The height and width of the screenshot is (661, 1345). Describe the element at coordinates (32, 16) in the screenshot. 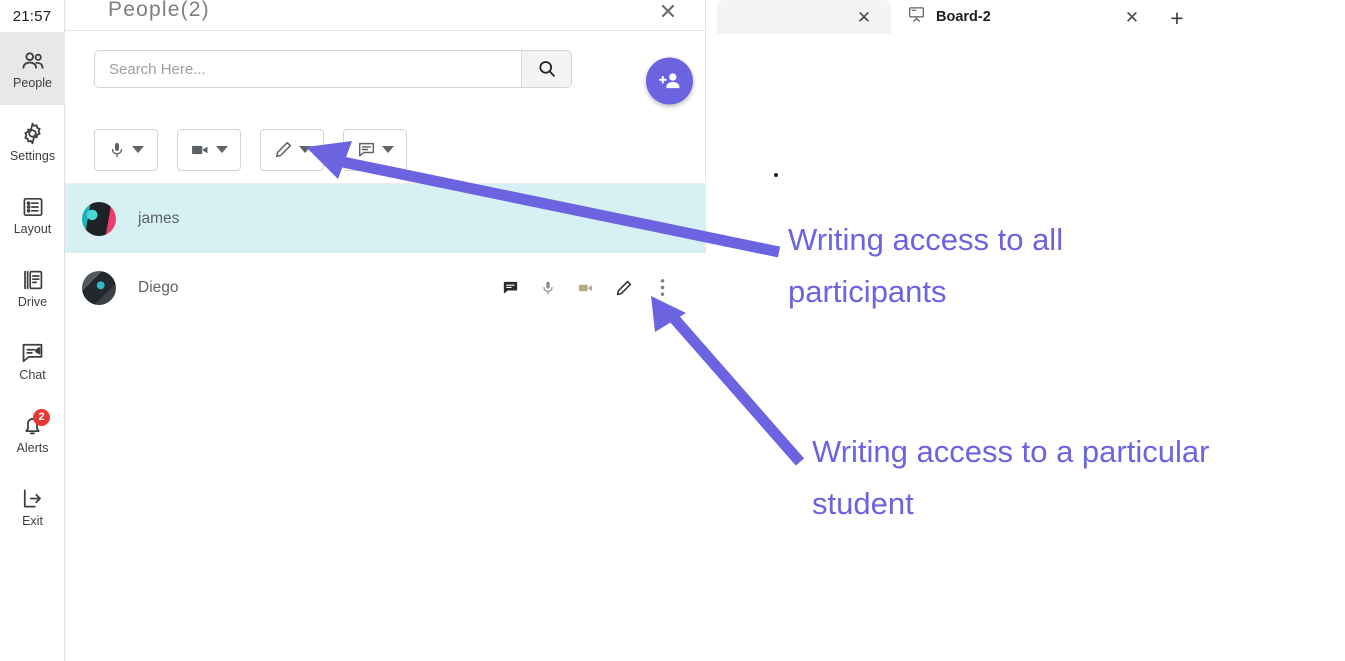

I see `clock: 21:57` at that location.